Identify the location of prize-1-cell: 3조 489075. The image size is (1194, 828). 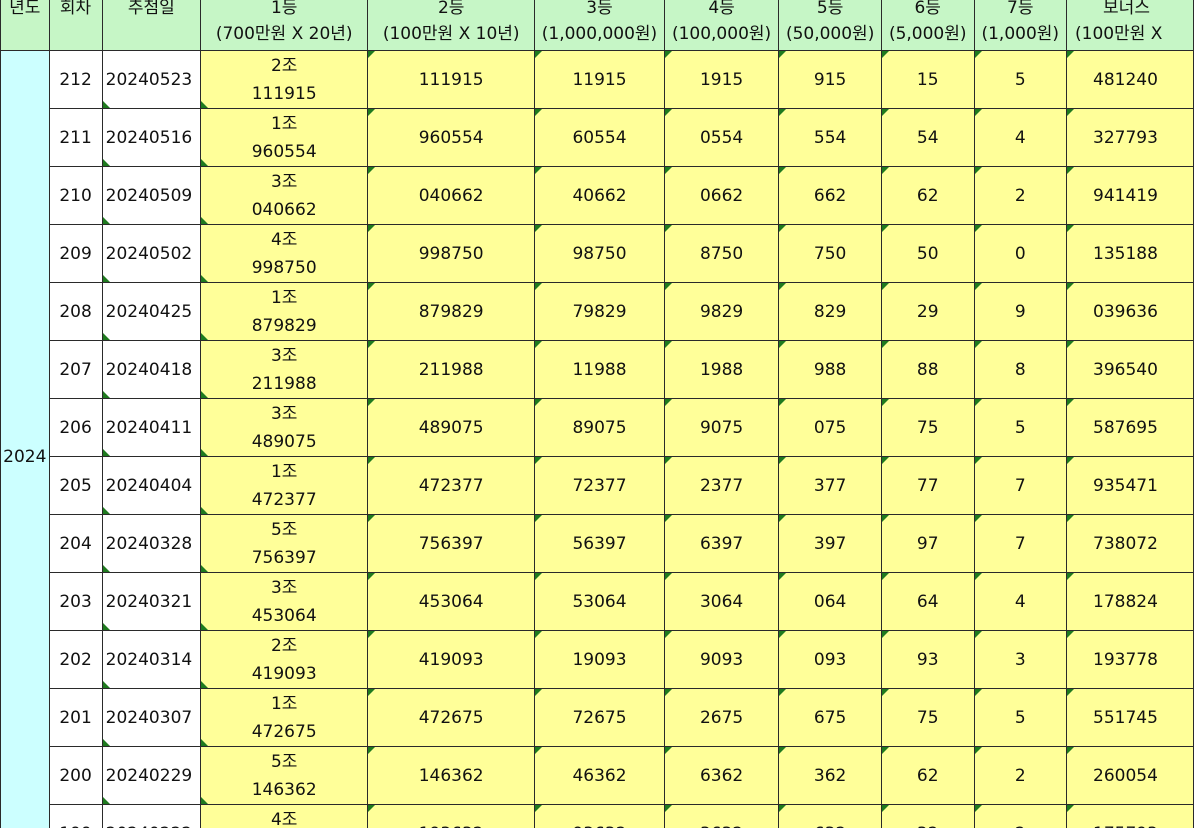
(284, 427).